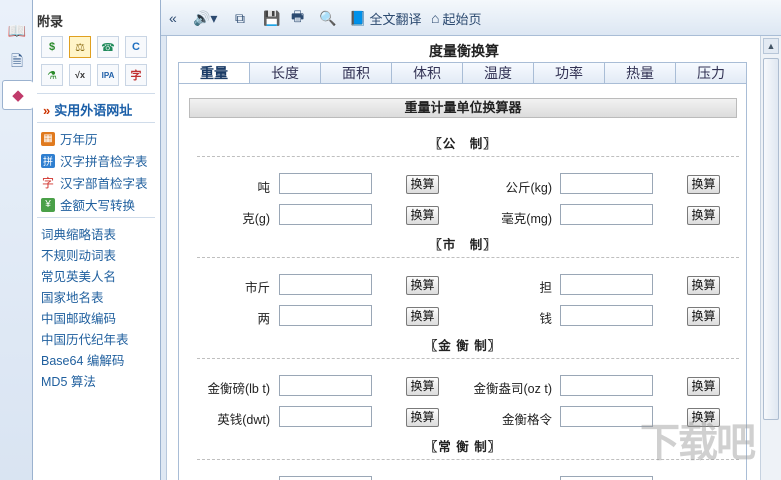 The width and height of the screenshot is (781, 480). What do you see at coordinates (710, 73) in the screenshot?
I see `tab-pressure: 压力` at bounding box center [710, 73].